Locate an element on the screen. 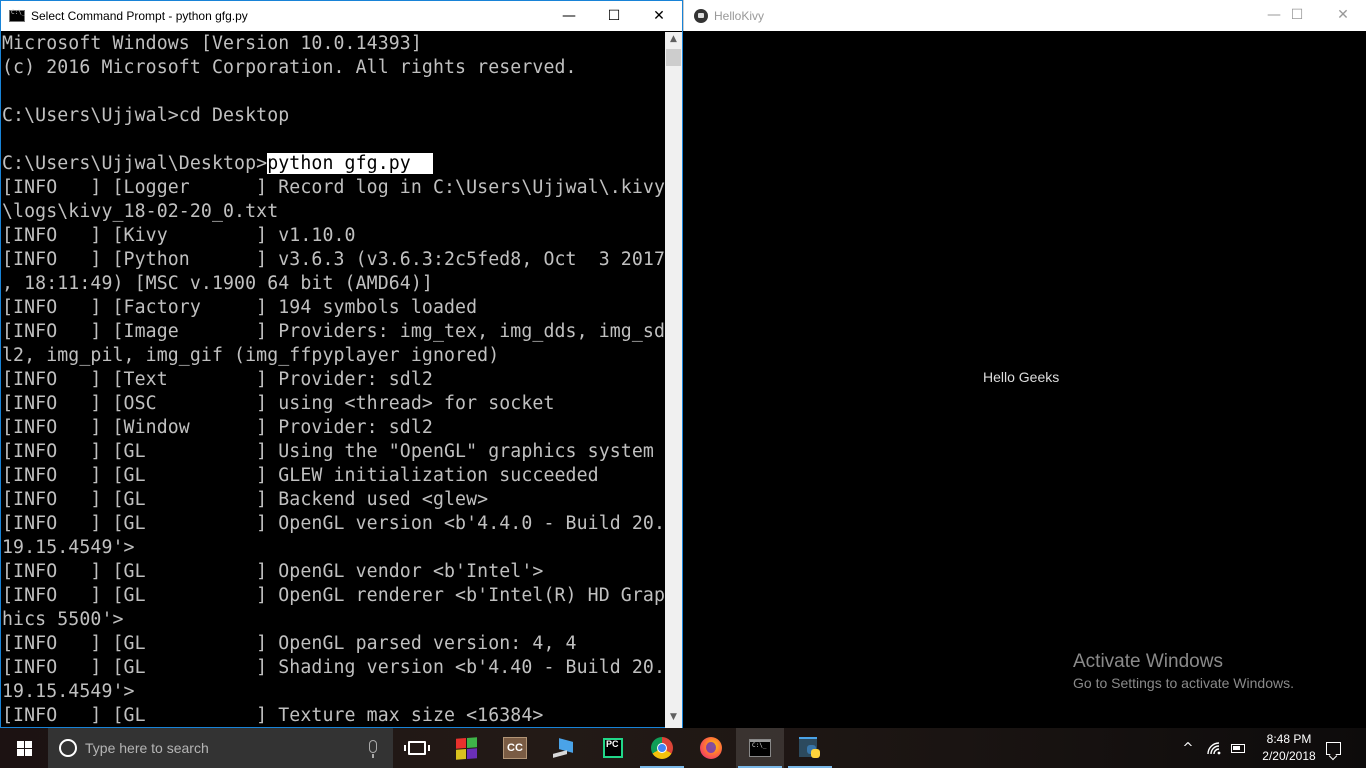 This screenshot has width=1366, height=768. taskbar-chrome-button is located at coordinates (662, 748).